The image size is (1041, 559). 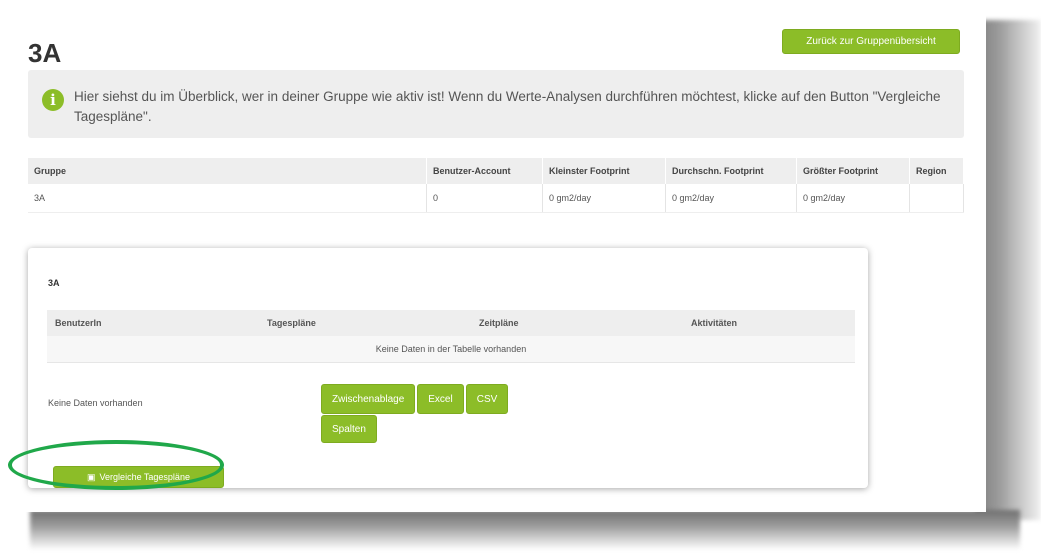 What do you see at coordinates (577, 323) in the screenshot?
I see `column-header-zeitplaene: Zeitpläne` at bounding box center [577, 323].